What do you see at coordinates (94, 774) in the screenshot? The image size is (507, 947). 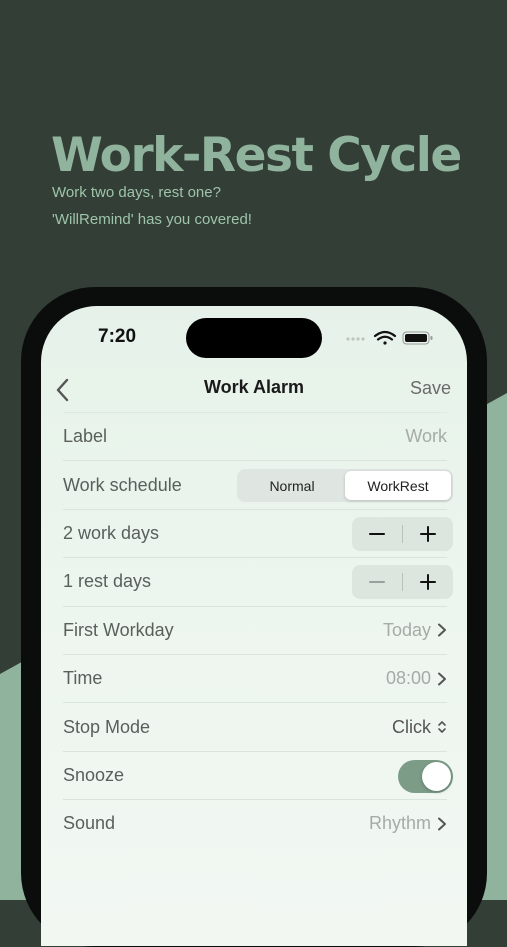 I see `snooze-title: Snooze` at bounding box center [94, 774].